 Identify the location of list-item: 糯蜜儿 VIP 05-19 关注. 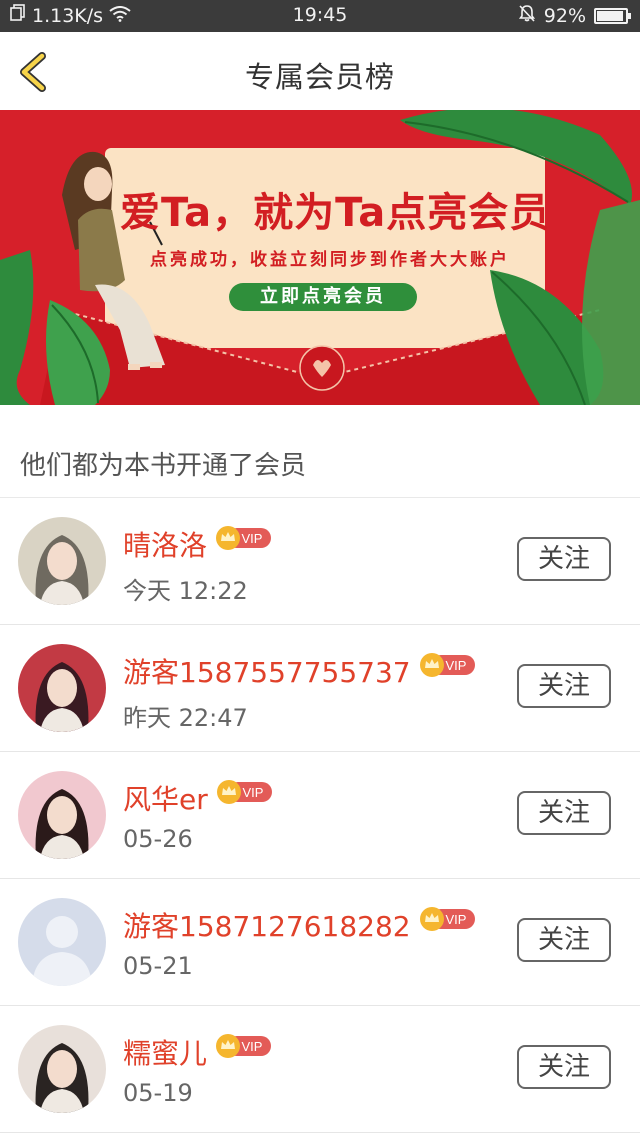
(320, 1069).